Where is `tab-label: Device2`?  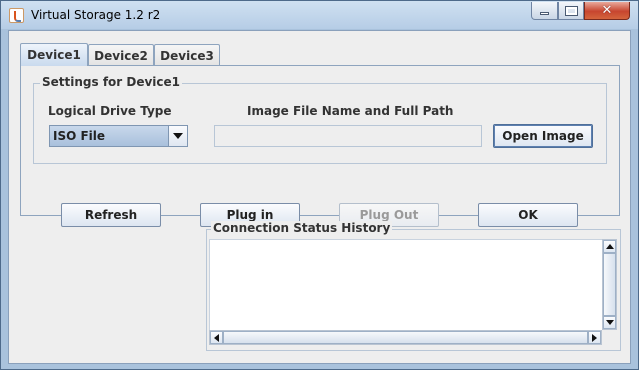
tab-label: Device2 is located at coordinates (121, 55).